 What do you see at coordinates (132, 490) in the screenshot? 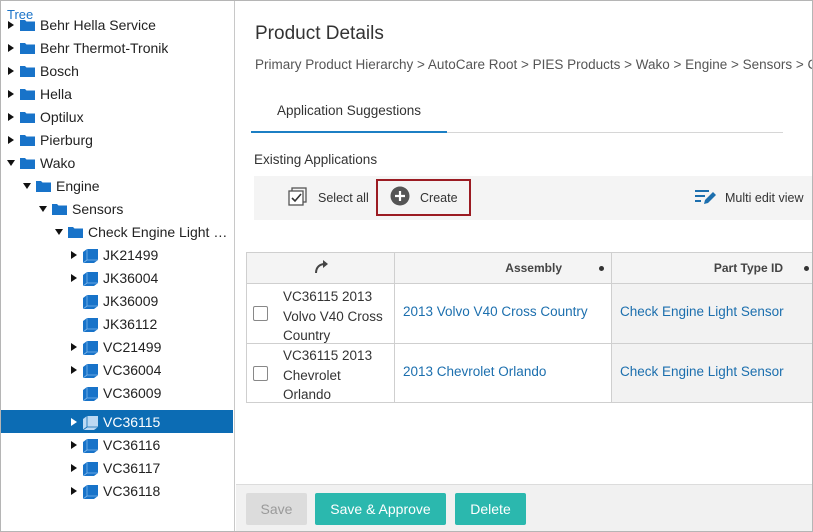
I see `tree-node-label: VC36118` at bounding box center [132, 490].